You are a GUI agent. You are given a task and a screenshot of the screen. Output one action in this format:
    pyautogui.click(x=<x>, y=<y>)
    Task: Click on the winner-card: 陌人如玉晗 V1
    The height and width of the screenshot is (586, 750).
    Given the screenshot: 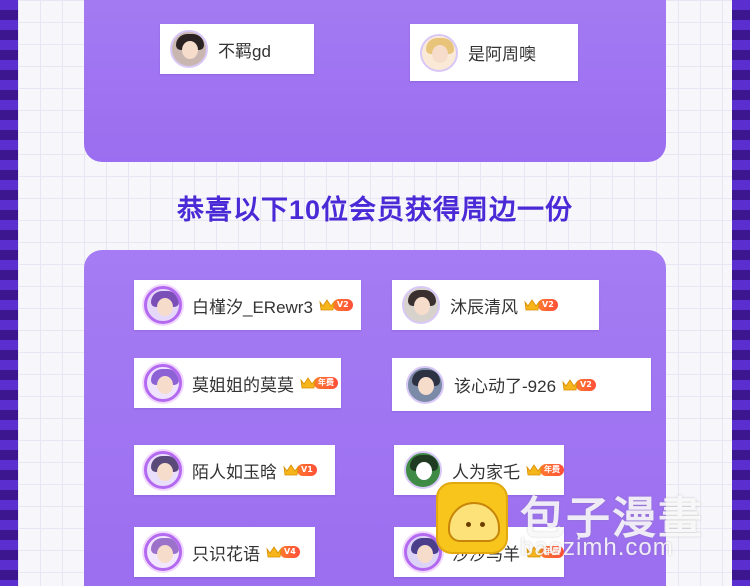 What is the action you would take?
    pyautogui.click(x=234, y=470)
    